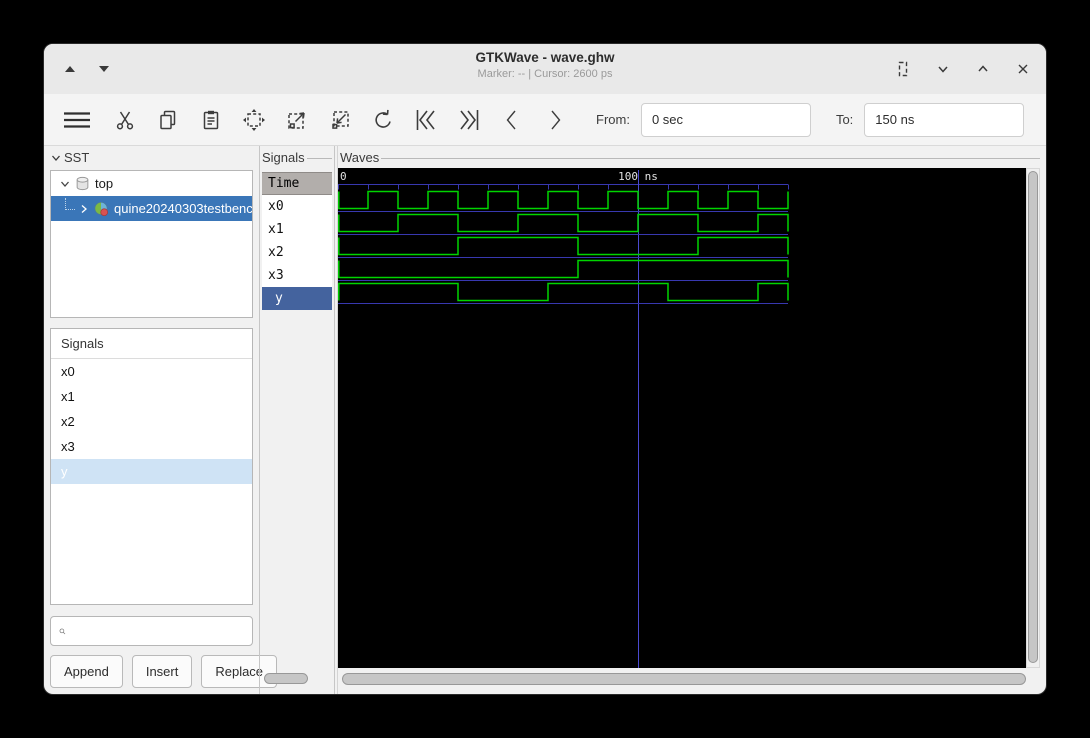 This screenshot has width=1090, height=738. What do you see at coordinates (151, 183) in the screenshot?
I see `tree-item-top: top` at bounding box center [151, 183].